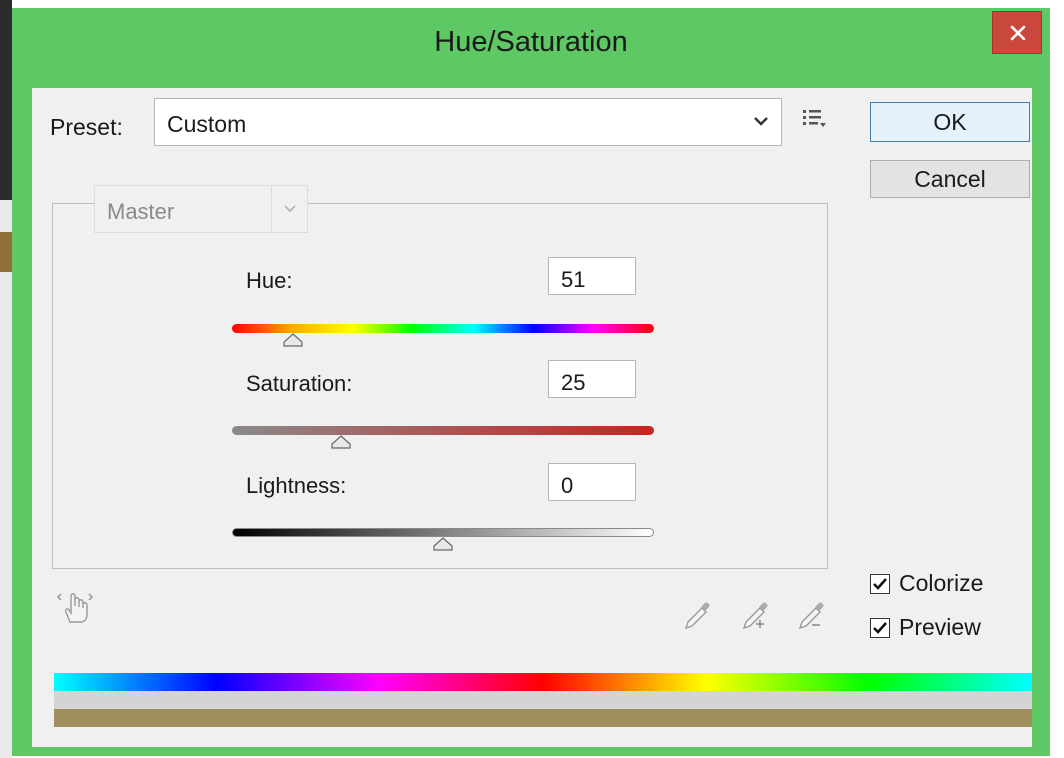 The image size is (1064, 758). What do you see at coordinates (592, 379) in the screenshot?
I see `saturation-input: 25` at bounding box center [592, 379].